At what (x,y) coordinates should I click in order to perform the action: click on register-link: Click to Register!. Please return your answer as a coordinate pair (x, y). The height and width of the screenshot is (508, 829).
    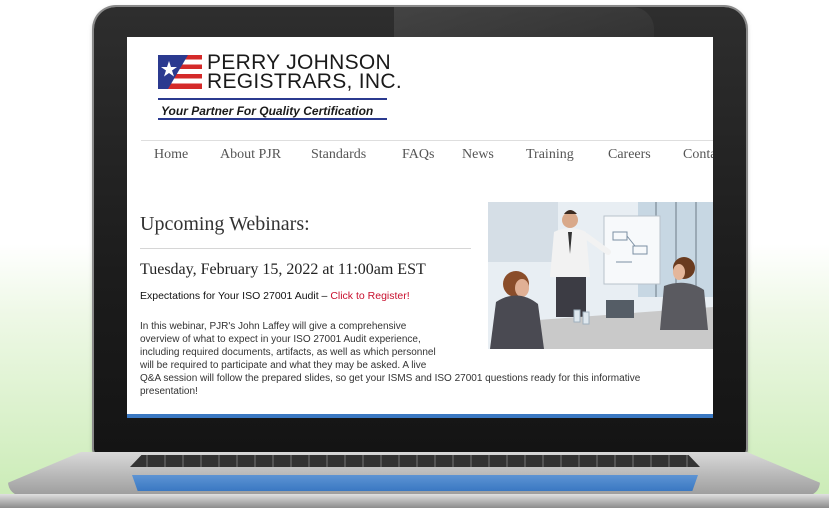
    Looking at the image, I should click on (369, 296).